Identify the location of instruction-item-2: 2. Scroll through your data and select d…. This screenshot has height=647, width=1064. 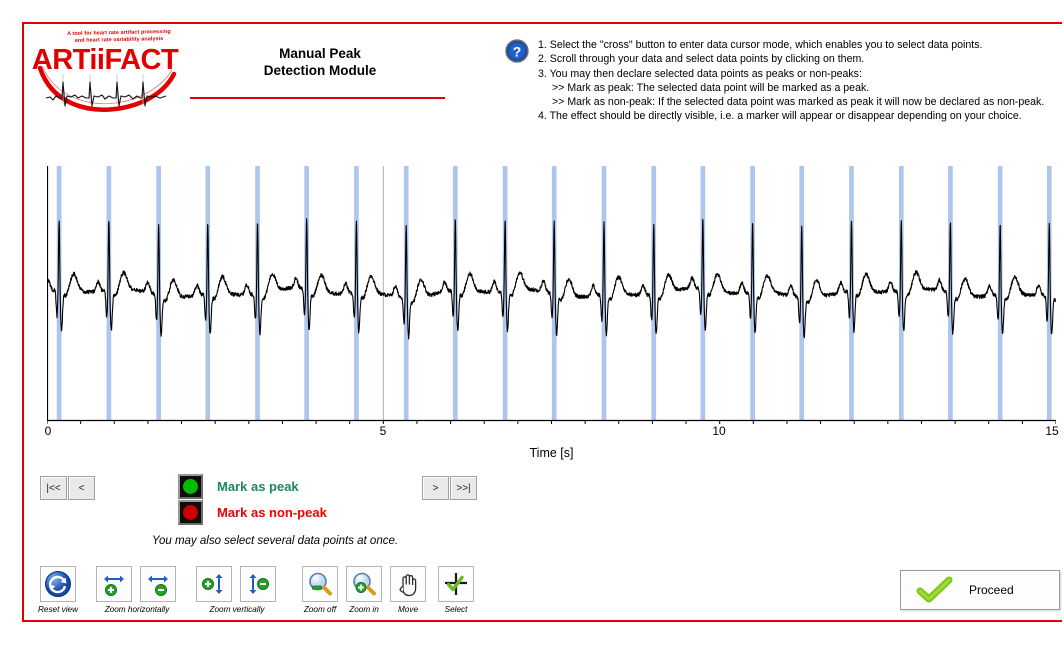
(701, 59).